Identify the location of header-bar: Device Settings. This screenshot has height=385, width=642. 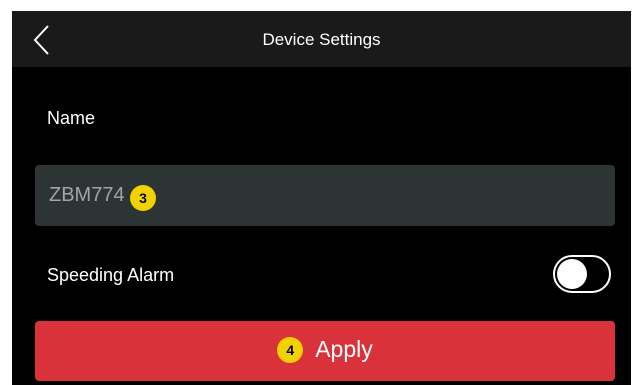
(321, 39).